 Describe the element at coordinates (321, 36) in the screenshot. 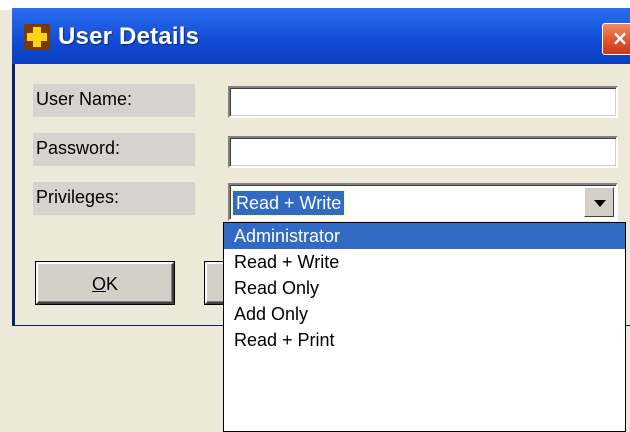

I see `title-bar: User Details ×` at that location.